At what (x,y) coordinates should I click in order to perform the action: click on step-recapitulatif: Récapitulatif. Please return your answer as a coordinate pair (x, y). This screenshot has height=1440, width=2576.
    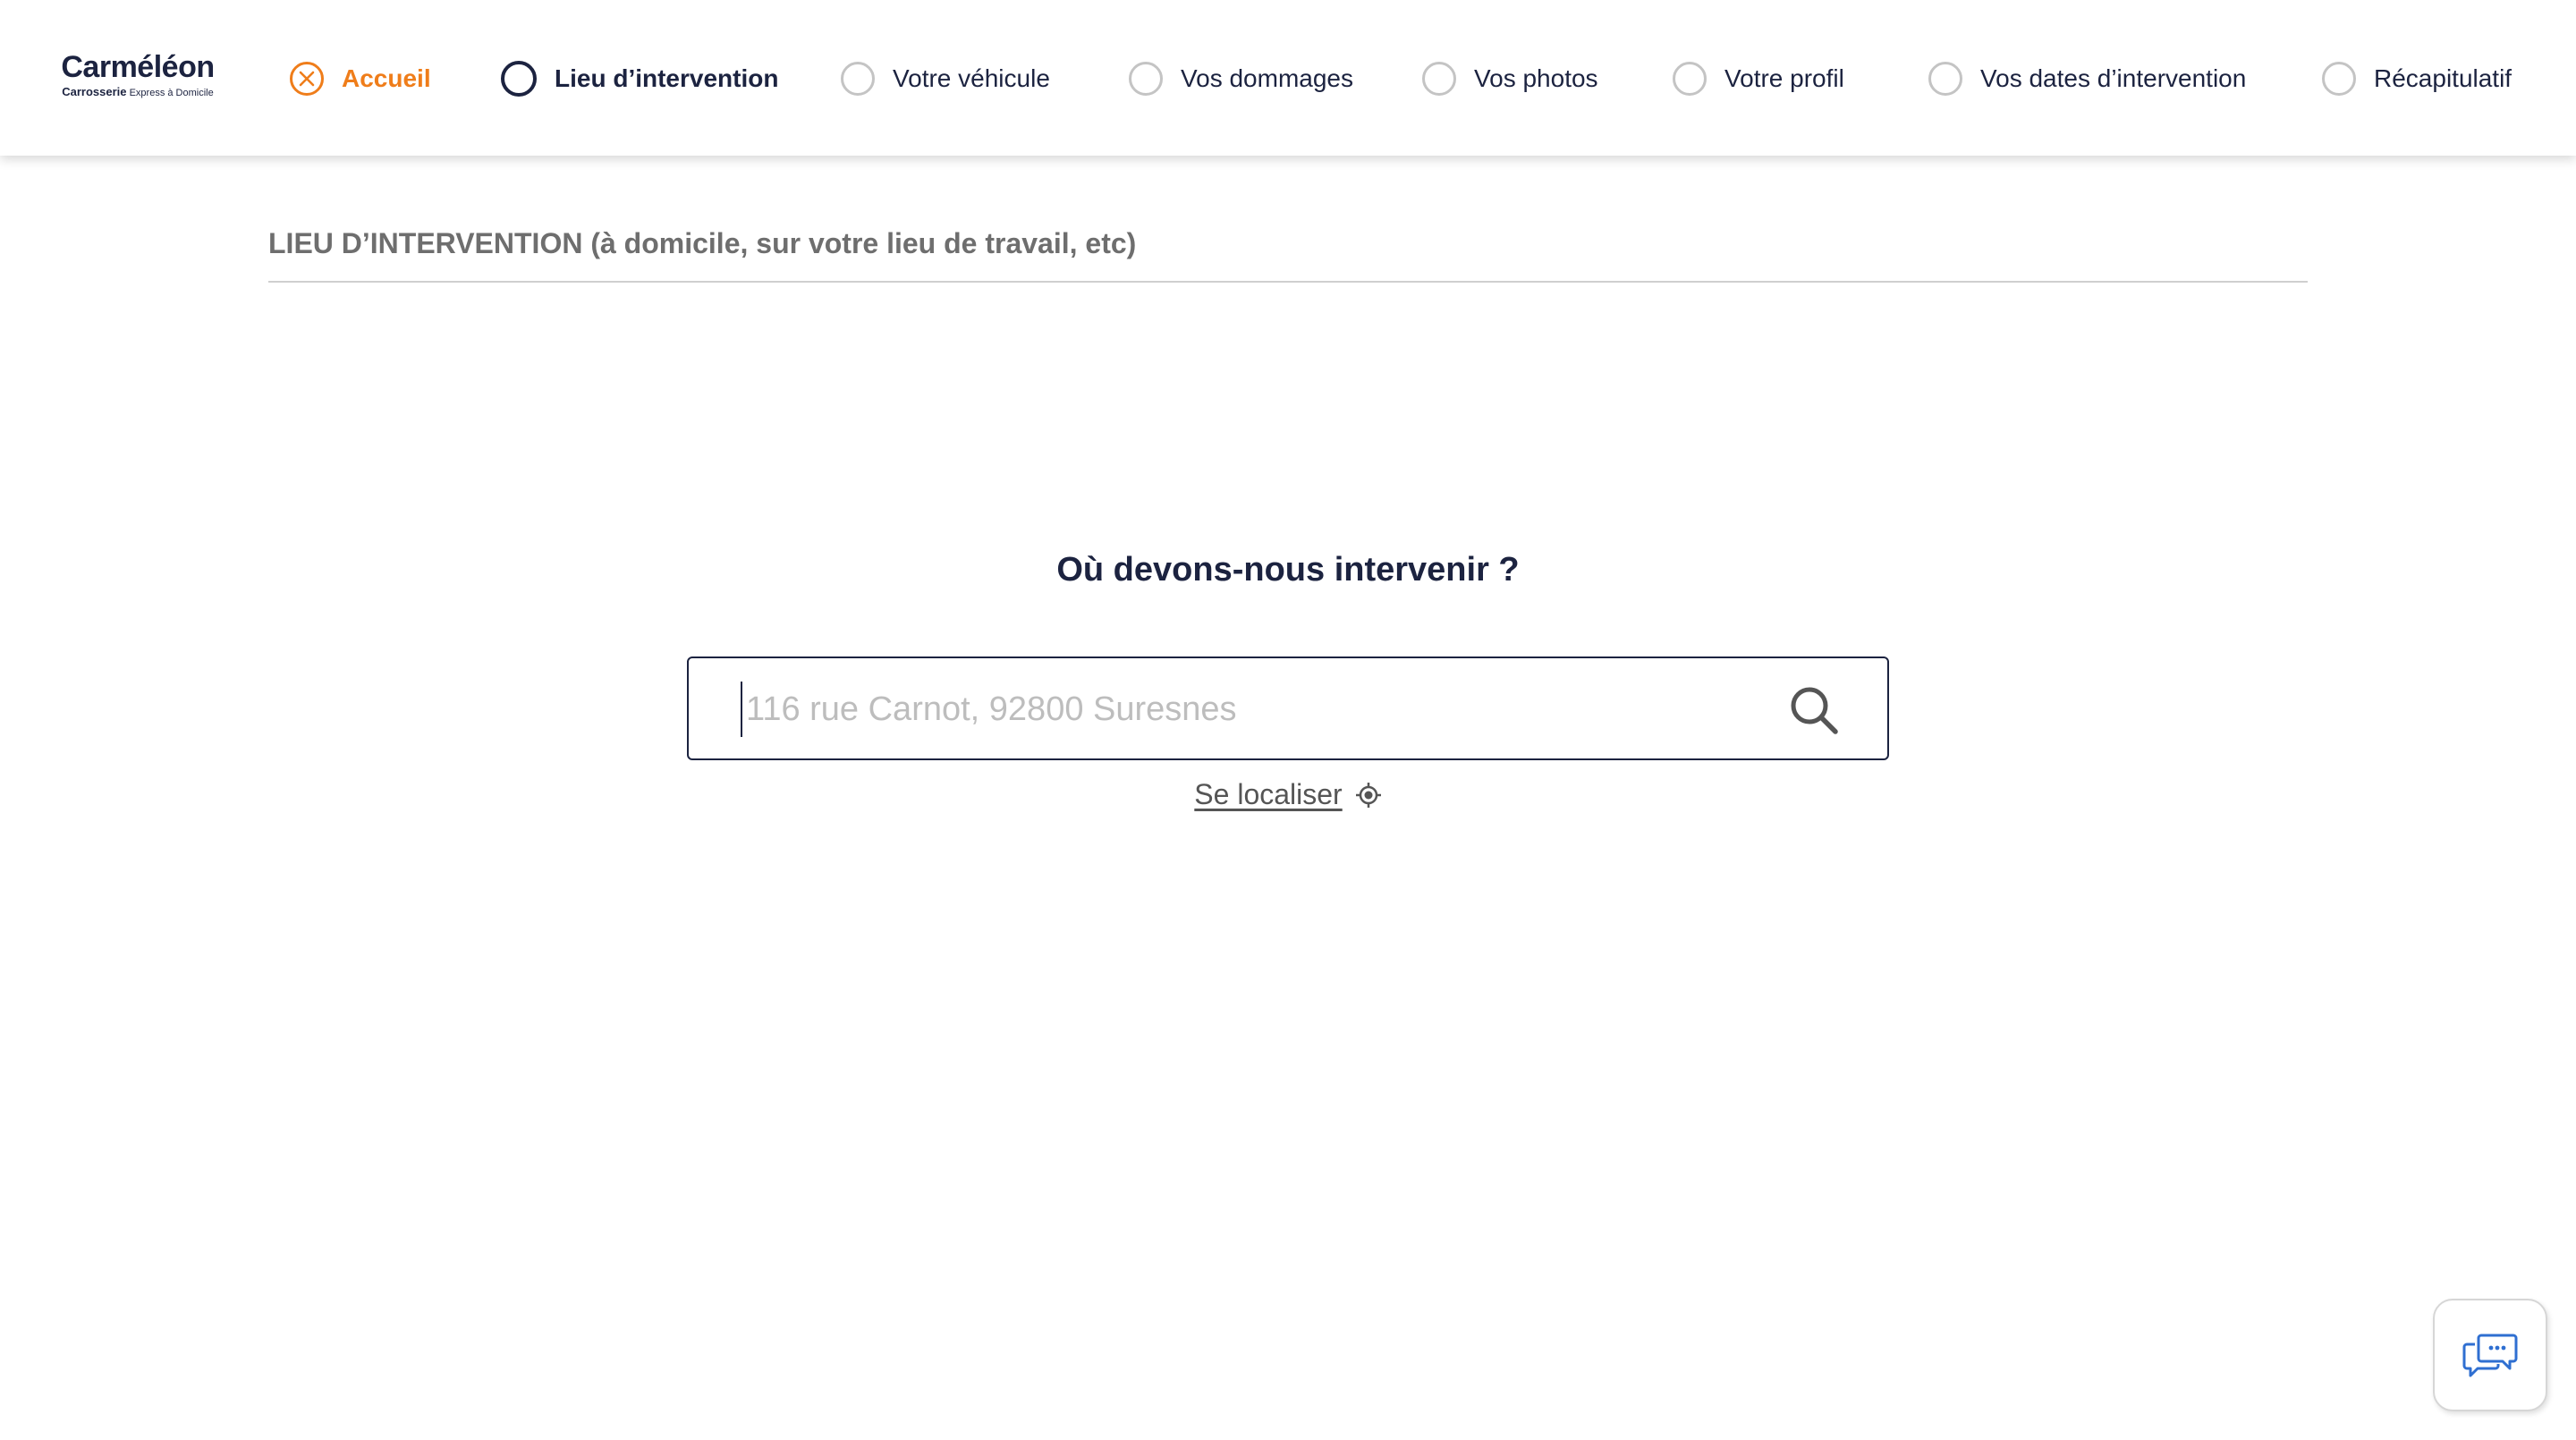
    Looking at the image, I should click on (2417, 78).